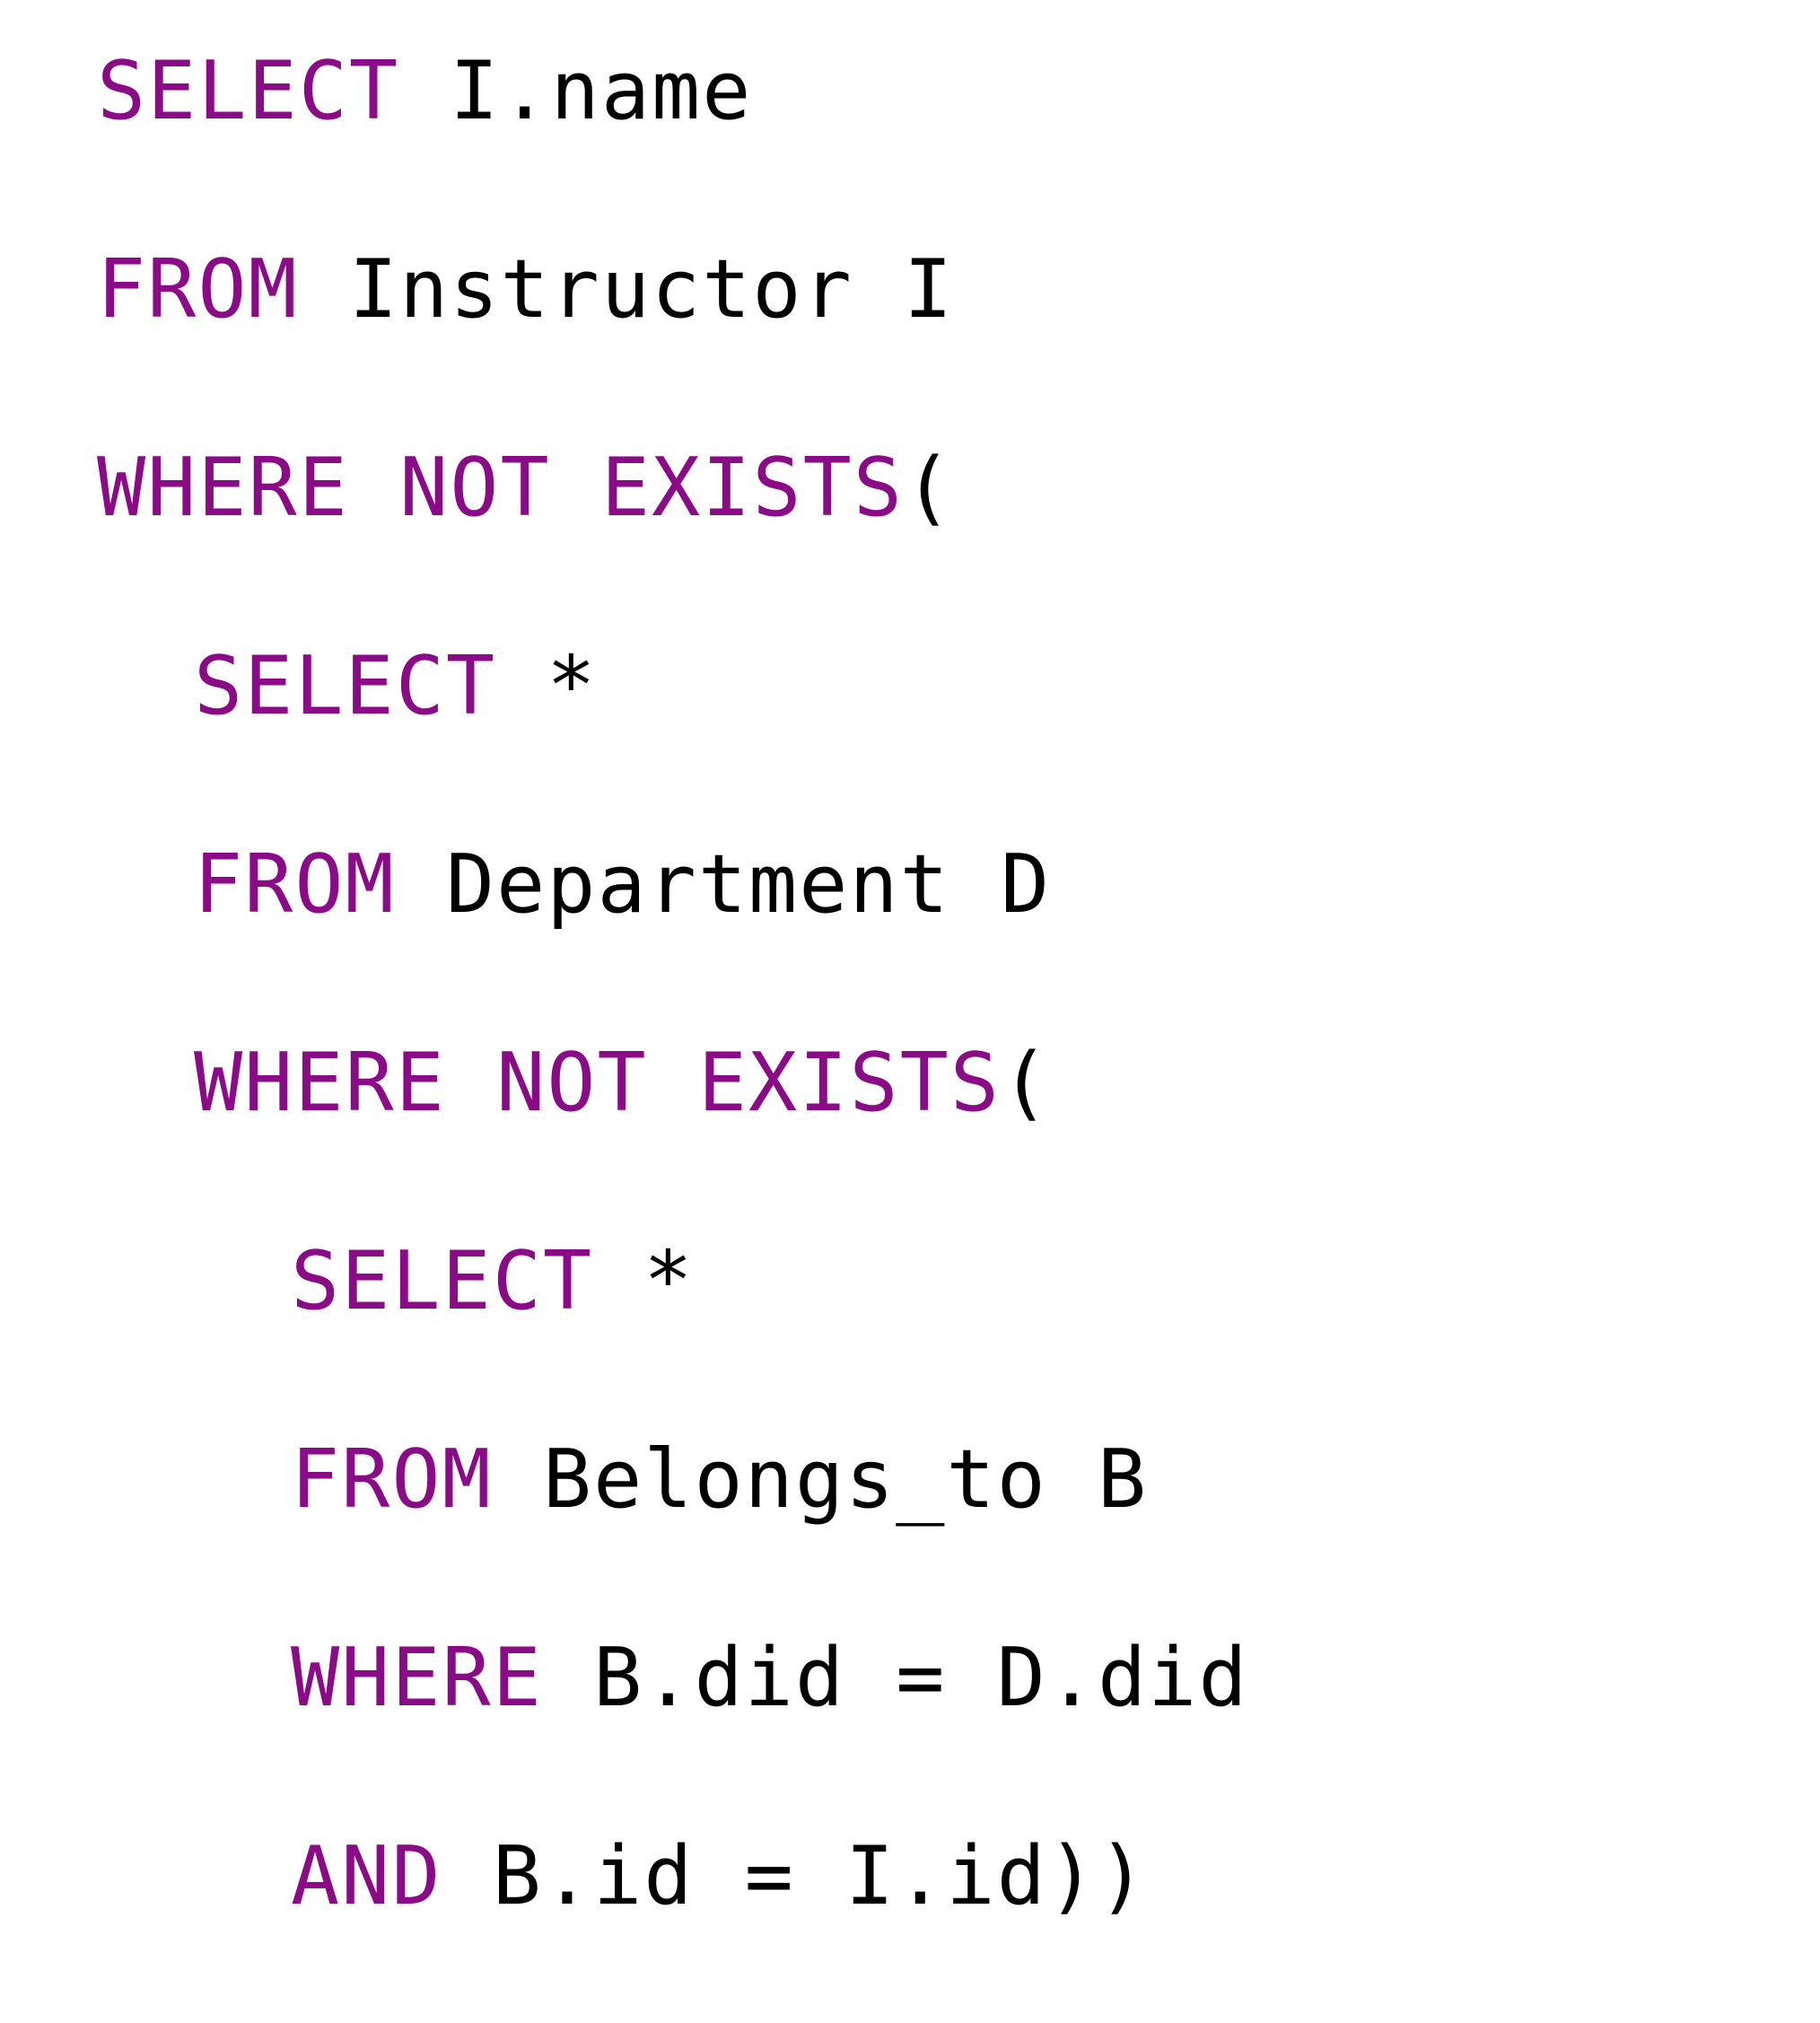  What do you see at coordinates (366, 1876) in the screenshot?
I see `sql-keyword: AND` at bounding box center [366, 1876].